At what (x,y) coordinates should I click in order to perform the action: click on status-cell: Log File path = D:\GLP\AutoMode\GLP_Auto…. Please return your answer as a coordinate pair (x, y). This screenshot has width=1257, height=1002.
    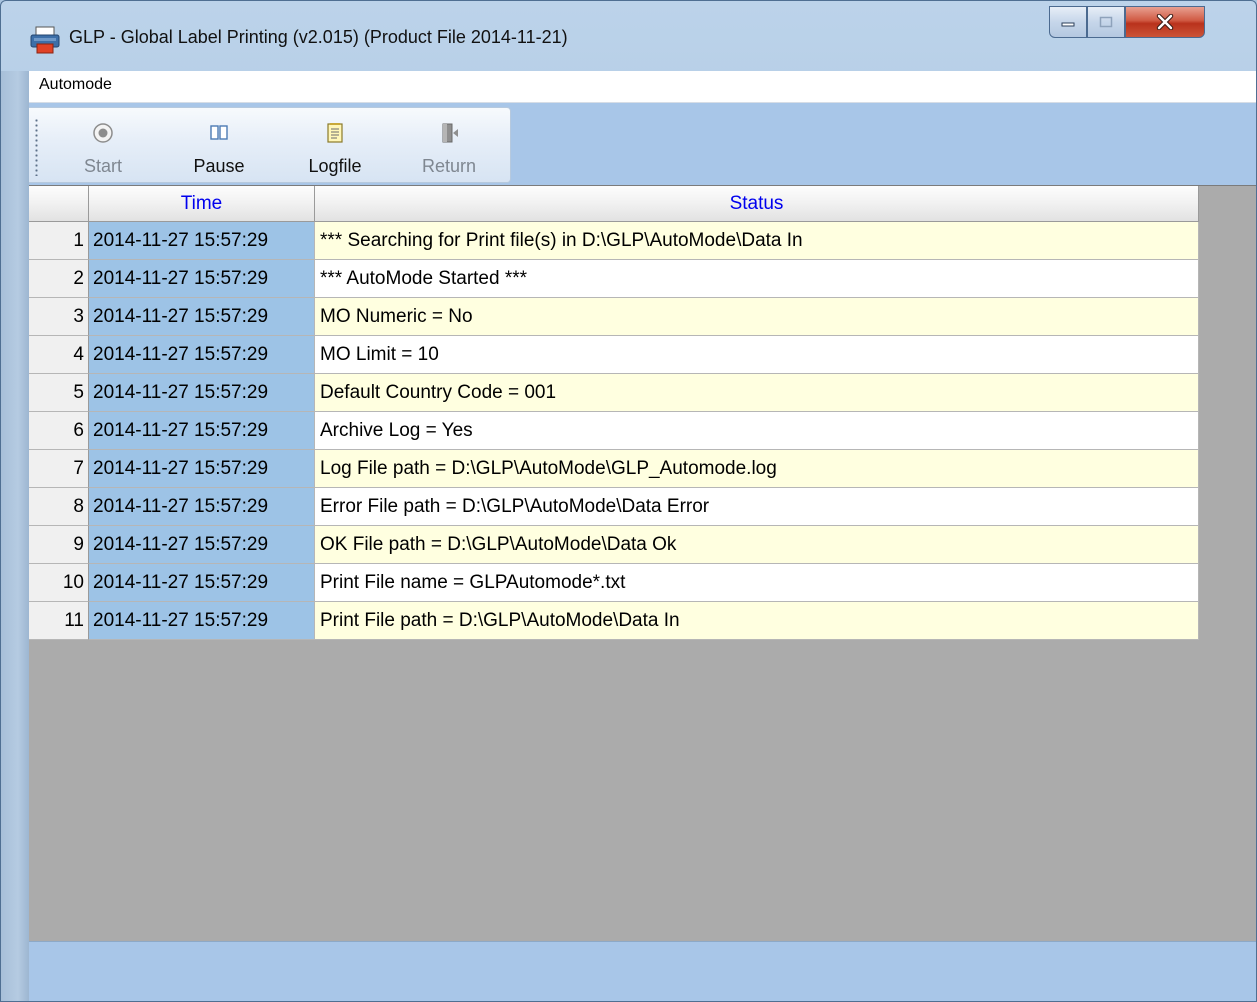
    Looking at the image, I should click on (757, 469).